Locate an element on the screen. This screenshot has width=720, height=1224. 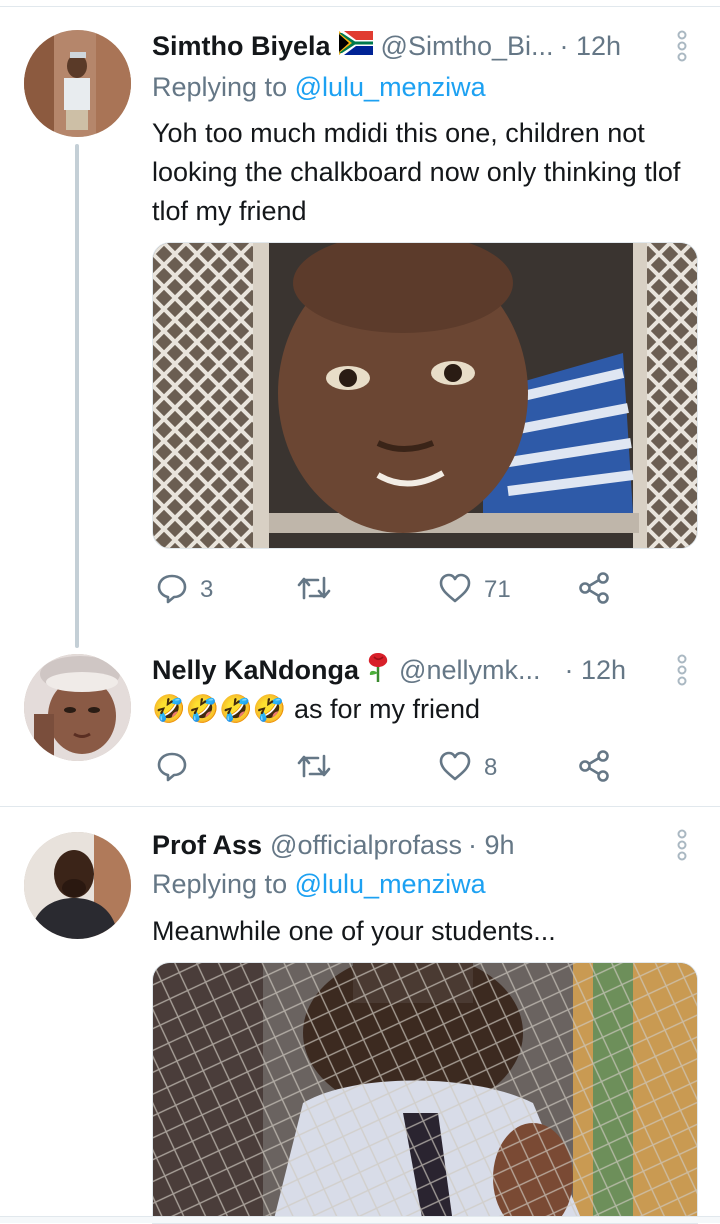
like-count: 71 is located at coordinates (497, 589).